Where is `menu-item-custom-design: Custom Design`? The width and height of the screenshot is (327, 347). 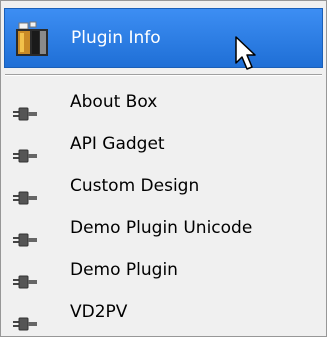
menu-item-custom-design: Custom Design is located at coordinates (163, 186).